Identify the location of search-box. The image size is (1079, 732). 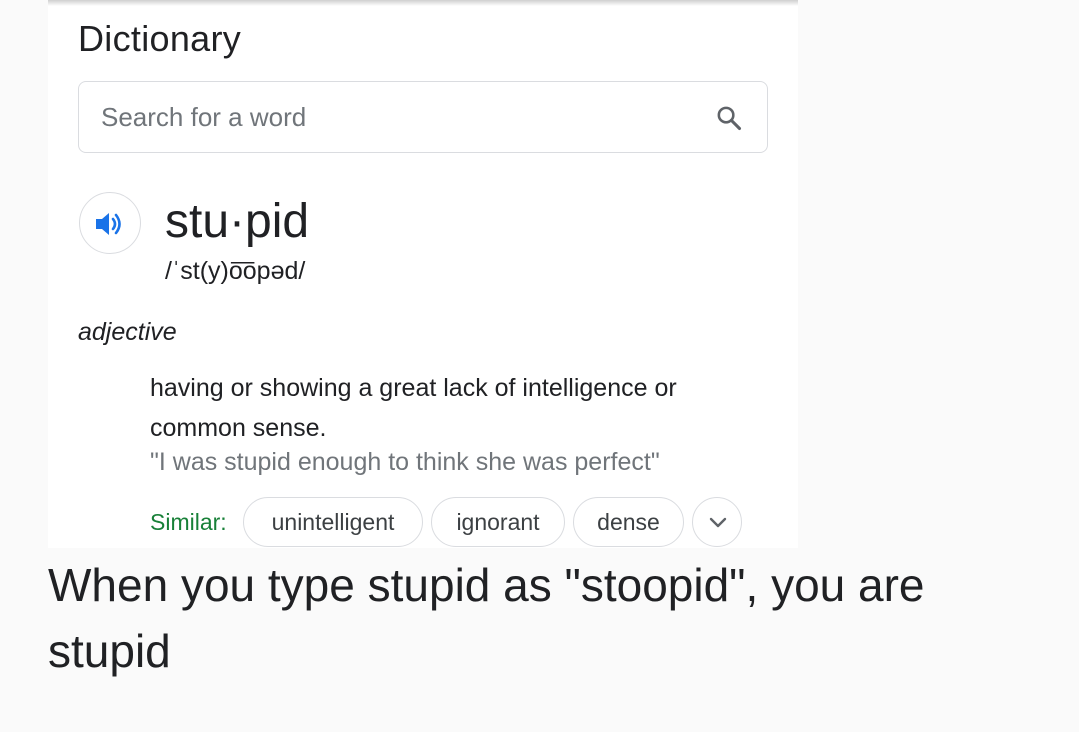
(423, 117).